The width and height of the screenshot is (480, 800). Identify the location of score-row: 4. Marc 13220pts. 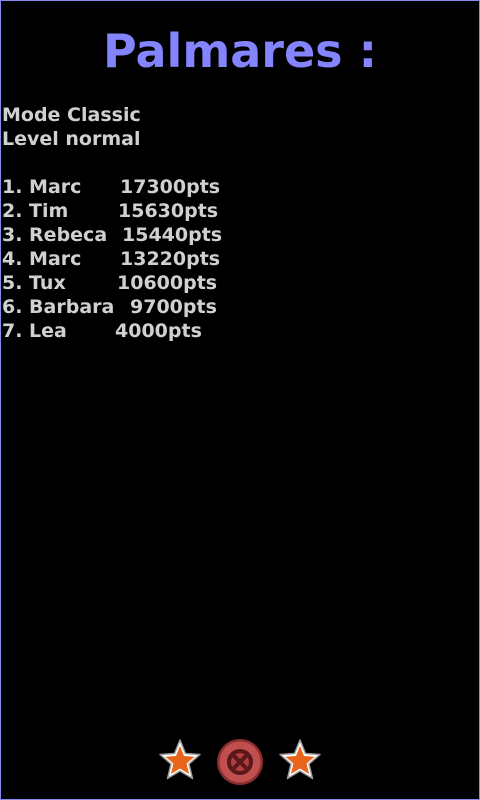
(111, 259).